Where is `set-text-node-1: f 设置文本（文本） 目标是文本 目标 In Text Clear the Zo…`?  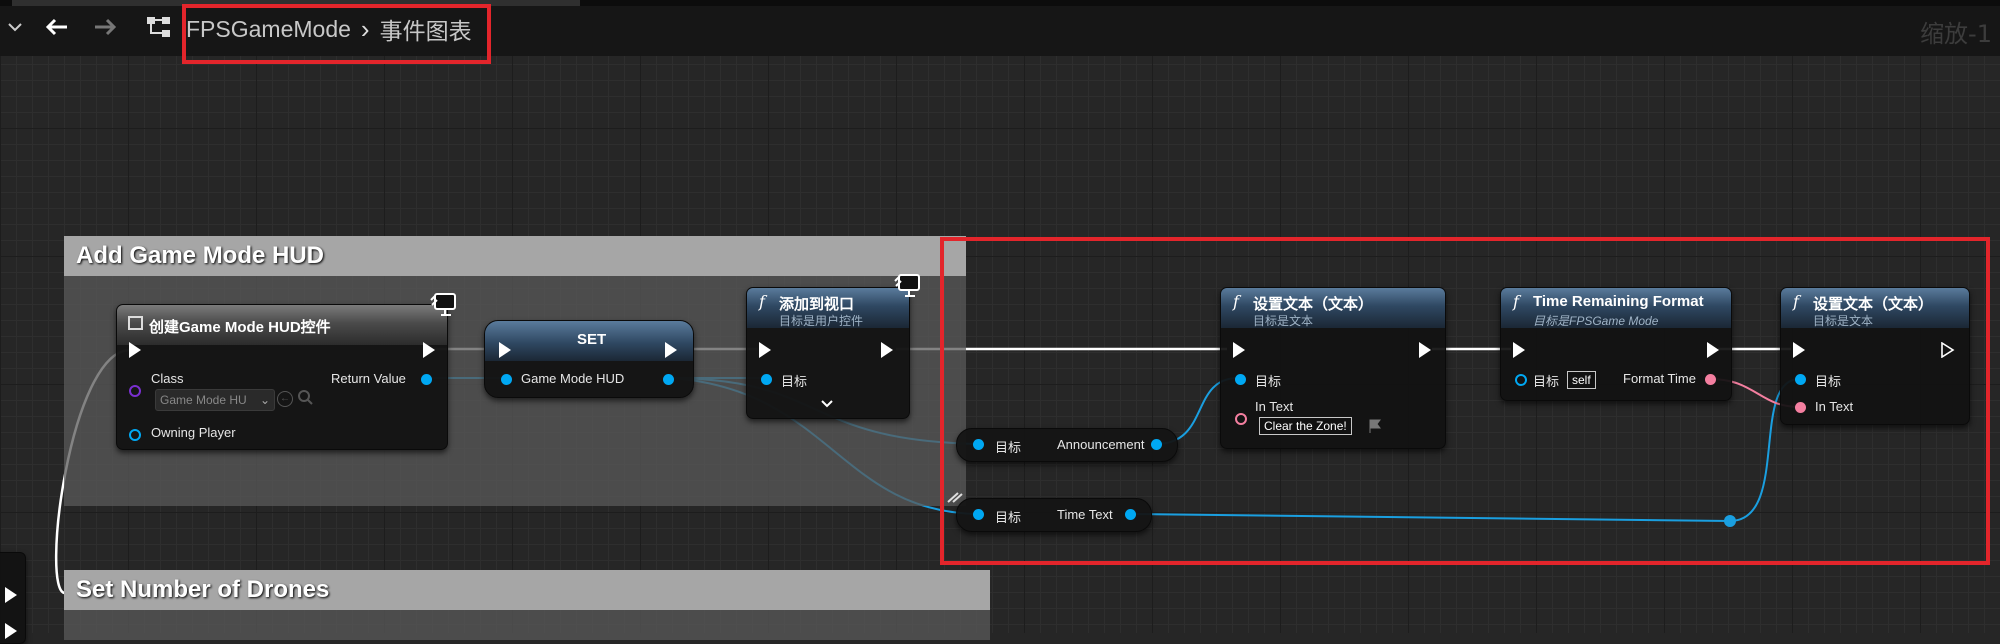
set-text-node-1: f 设置文本（文本） 目标是文本 目标 In Text Clear the Zo… is located at coordinates (1333, 368).